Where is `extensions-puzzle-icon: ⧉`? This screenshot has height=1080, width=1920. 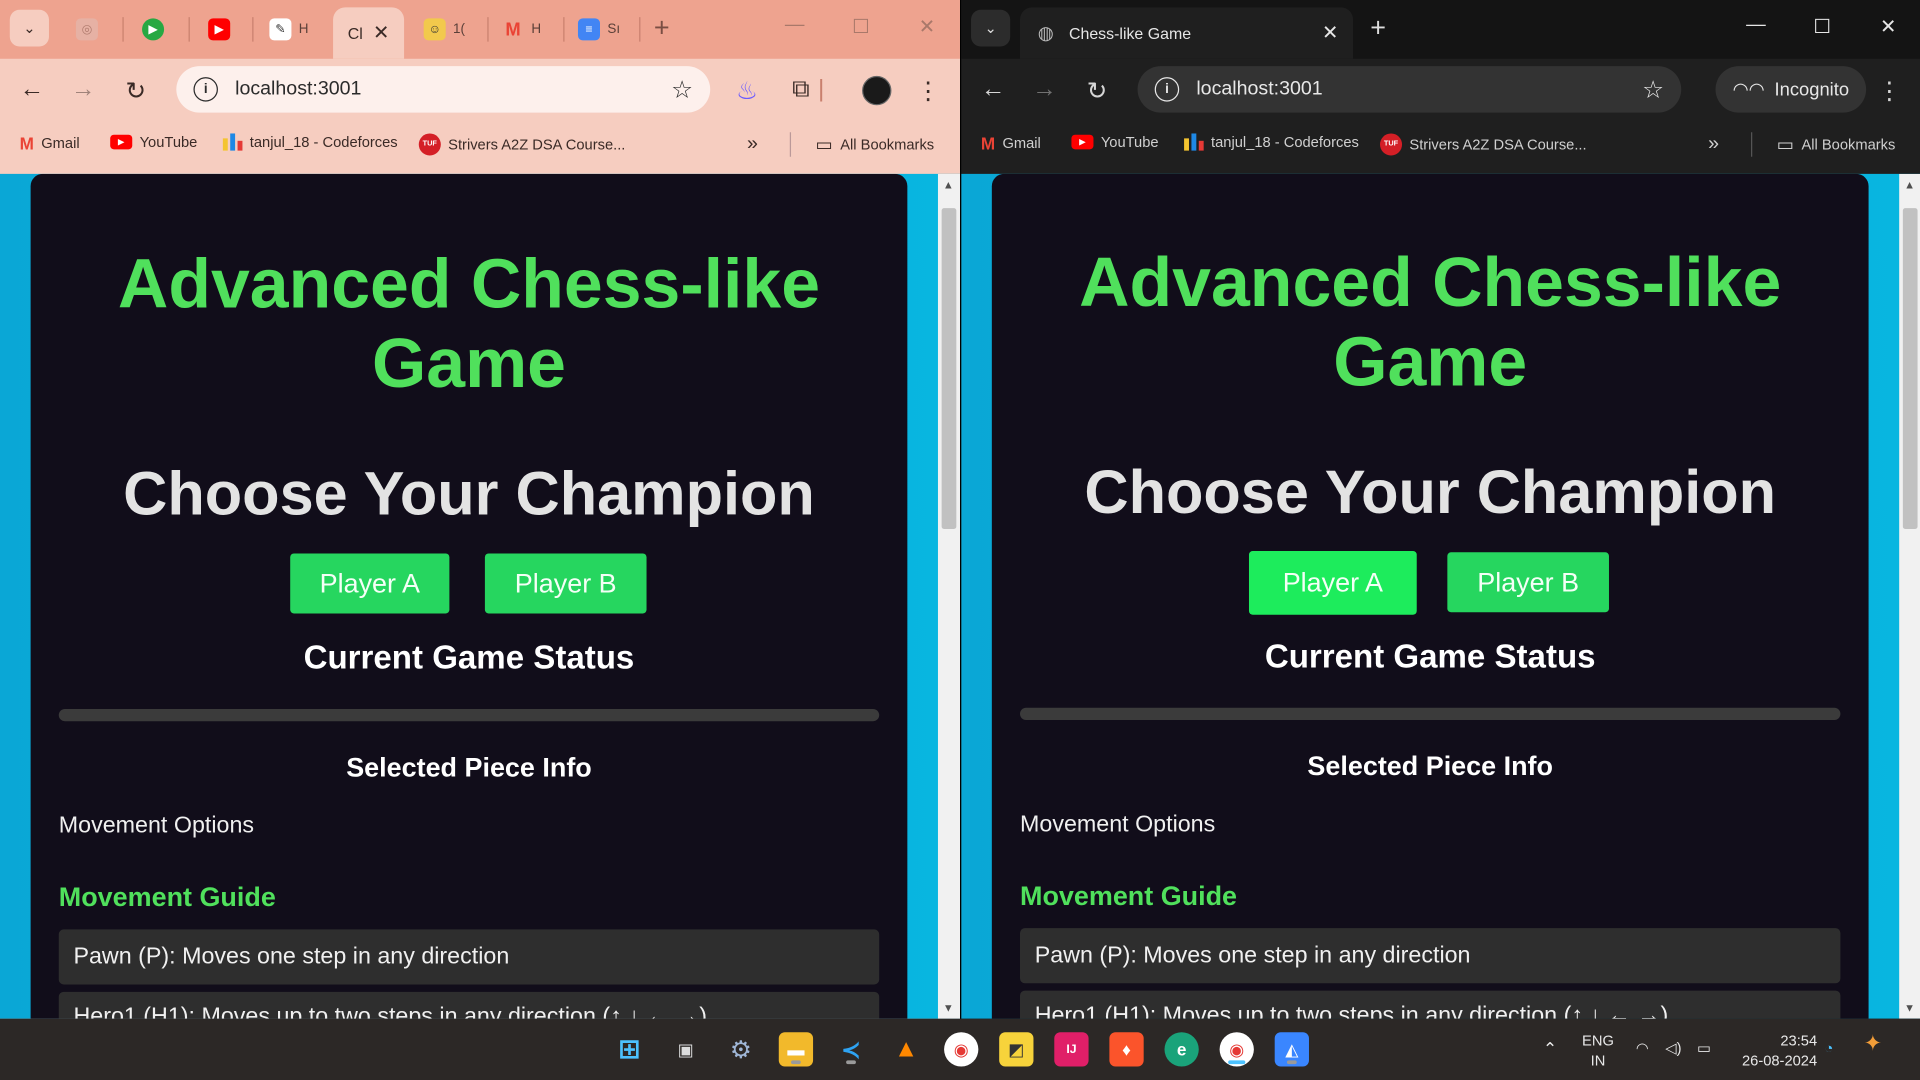 extensions-puzzle-icon: ⧉ is located at coordinates (801, 90).